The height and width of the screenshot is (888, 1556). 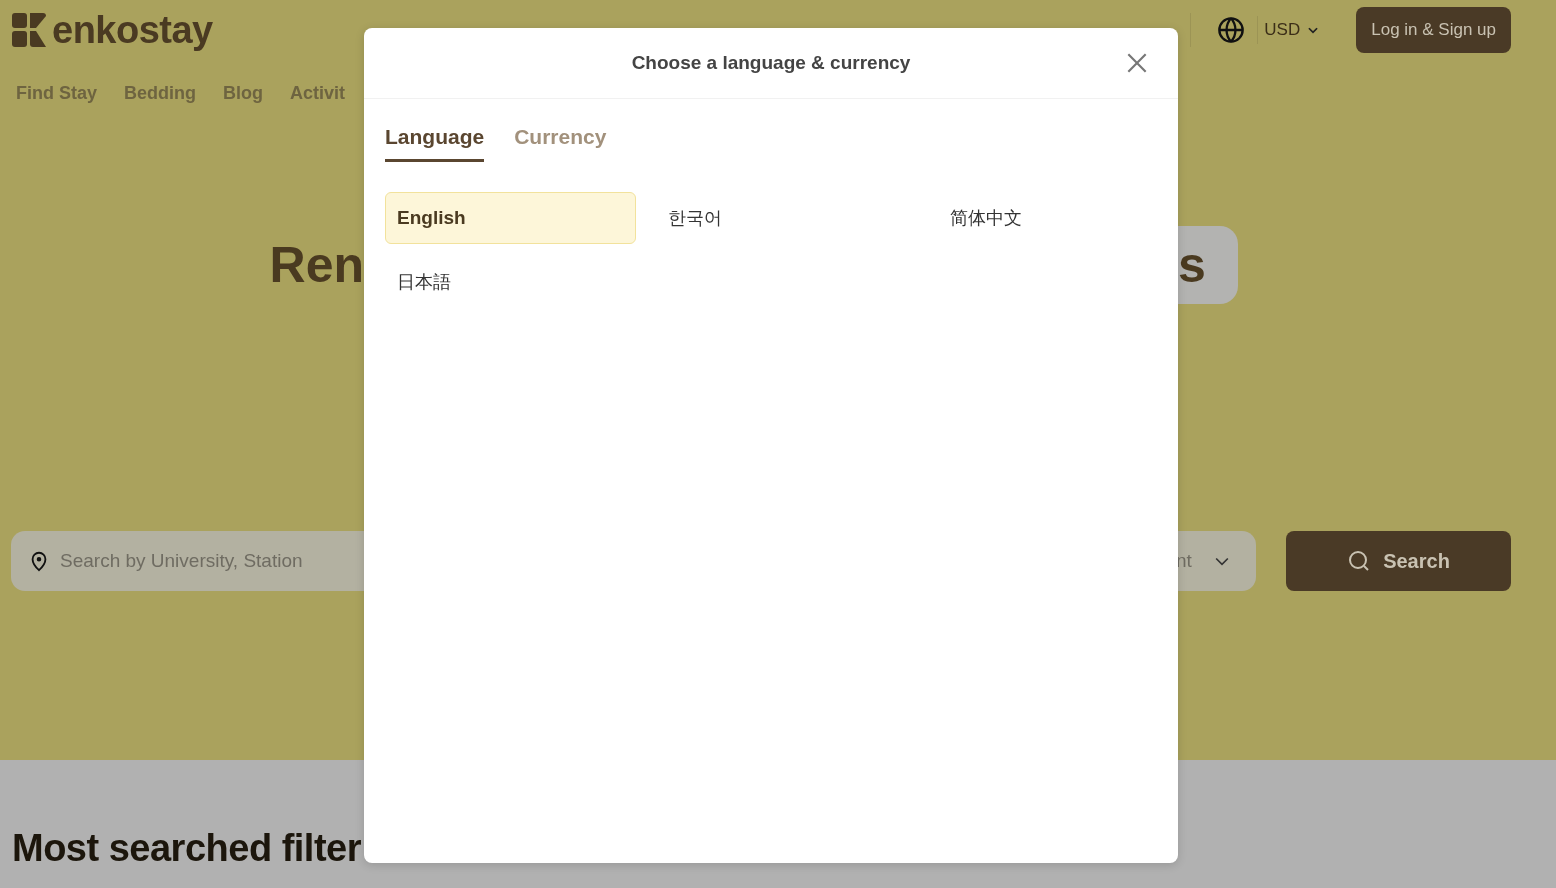 I want to click on search-button: Search, so click(x=1398, y=561).